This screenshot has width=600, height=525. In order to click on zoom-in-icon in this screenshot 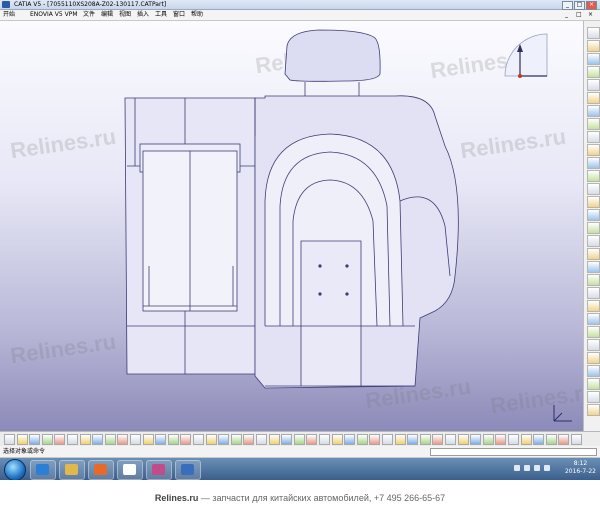, I will do `click(211, 439)`.